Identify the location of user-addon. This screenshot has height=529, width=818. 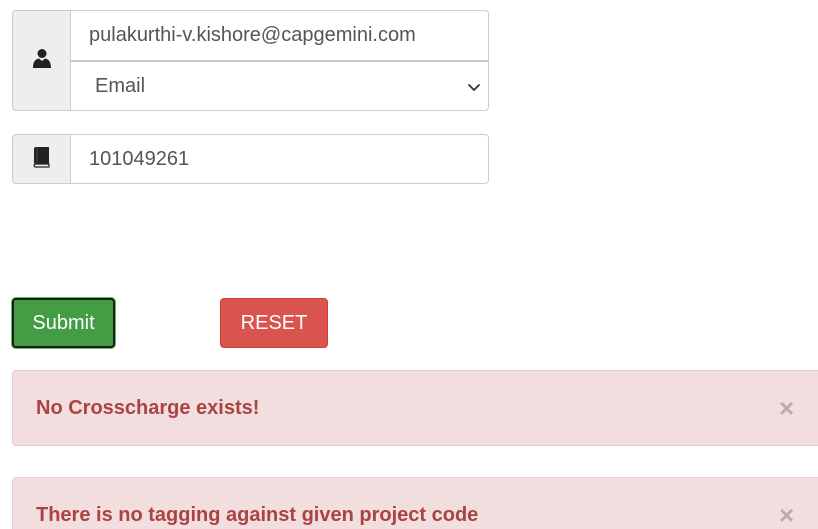
(41, 60).